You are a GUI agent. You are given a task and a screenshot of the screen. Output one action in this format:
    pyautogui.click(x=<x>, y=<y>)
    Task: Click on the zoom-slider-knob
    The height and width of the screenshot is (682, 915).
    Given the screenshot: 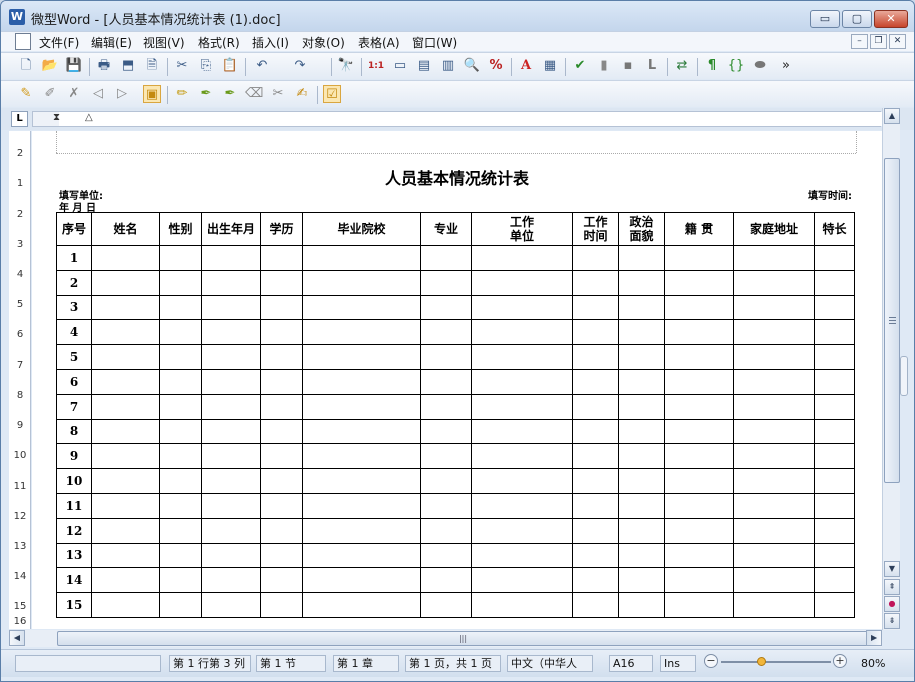 What is the action you would take?
    pyautogui.click(x=761, y=661)
    